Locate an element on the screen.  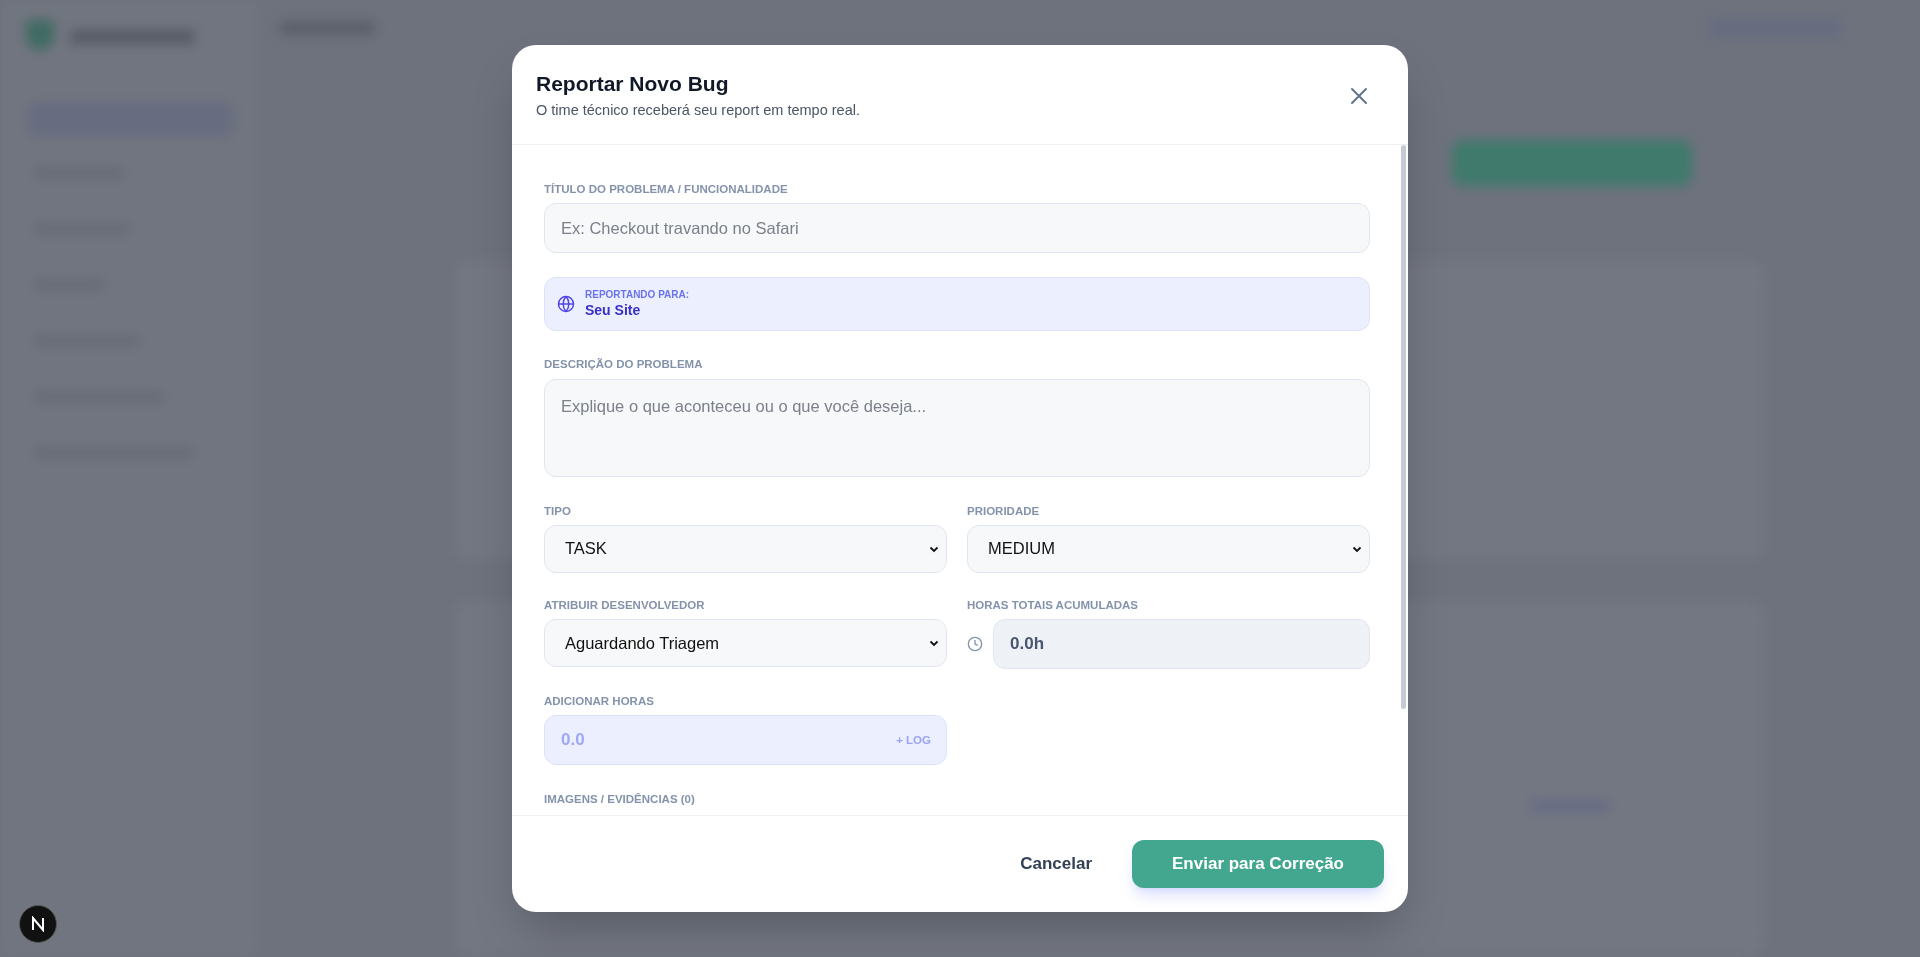
field-label: PRIORIDADE is located at coordinates (1004, 511).